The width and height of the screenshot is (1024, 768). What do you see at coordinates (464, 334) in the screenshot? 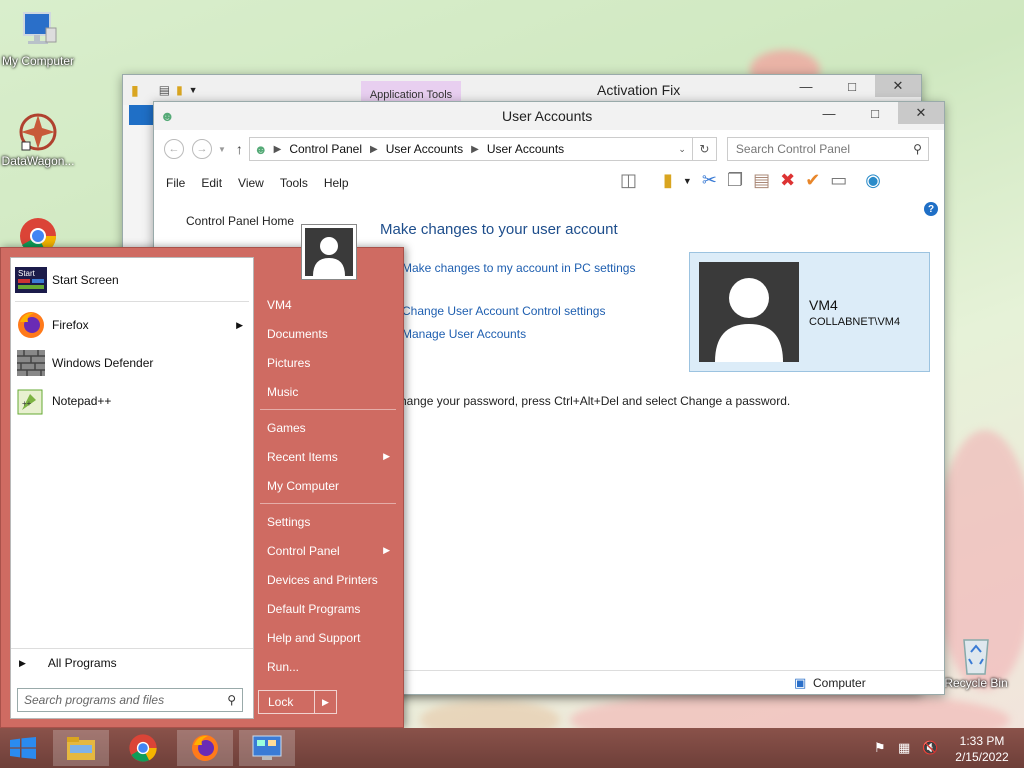
I see `link-manage-accounts: Manage User Accounts` at bounding box center [464, 334].